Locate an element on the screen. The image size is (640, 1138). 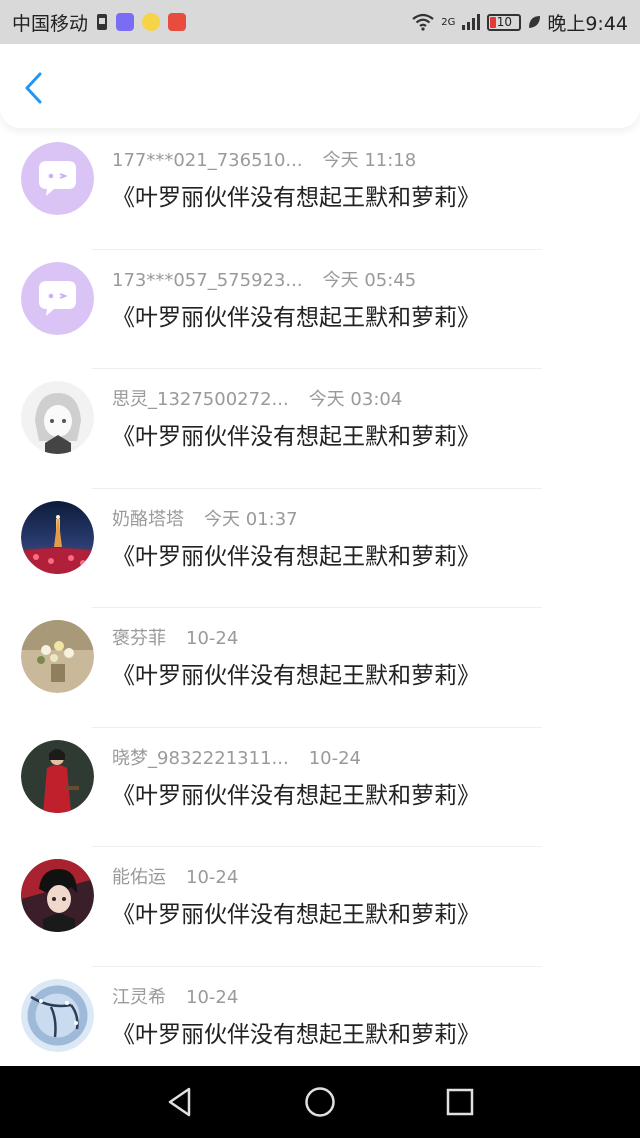
flowers-avatar is located at coordinates (57, 656).